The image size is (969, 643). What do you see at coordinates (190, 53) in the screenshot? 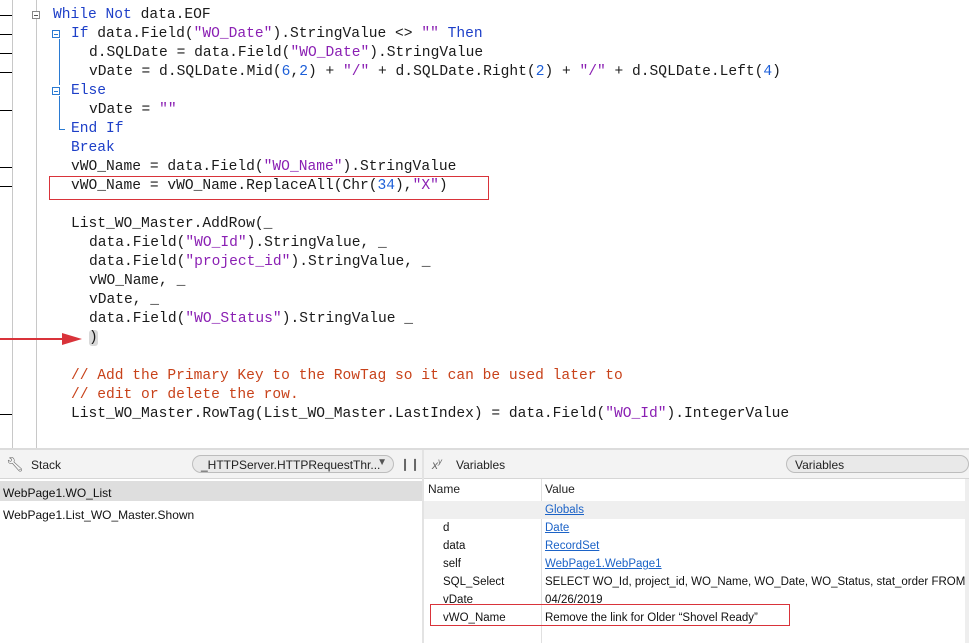
I see `code-token: d.SQLDate = data.Field(` at bounding box center [190, 53].